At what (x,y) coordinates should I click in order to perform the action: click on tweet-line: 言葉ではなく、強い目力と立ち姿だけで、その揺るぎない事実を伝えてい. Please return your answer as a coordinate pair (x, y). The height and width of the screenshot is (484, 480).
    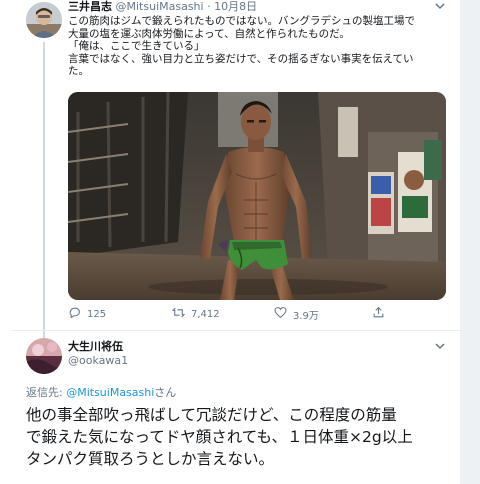
    Looking at the image, I should click on (241, 58).